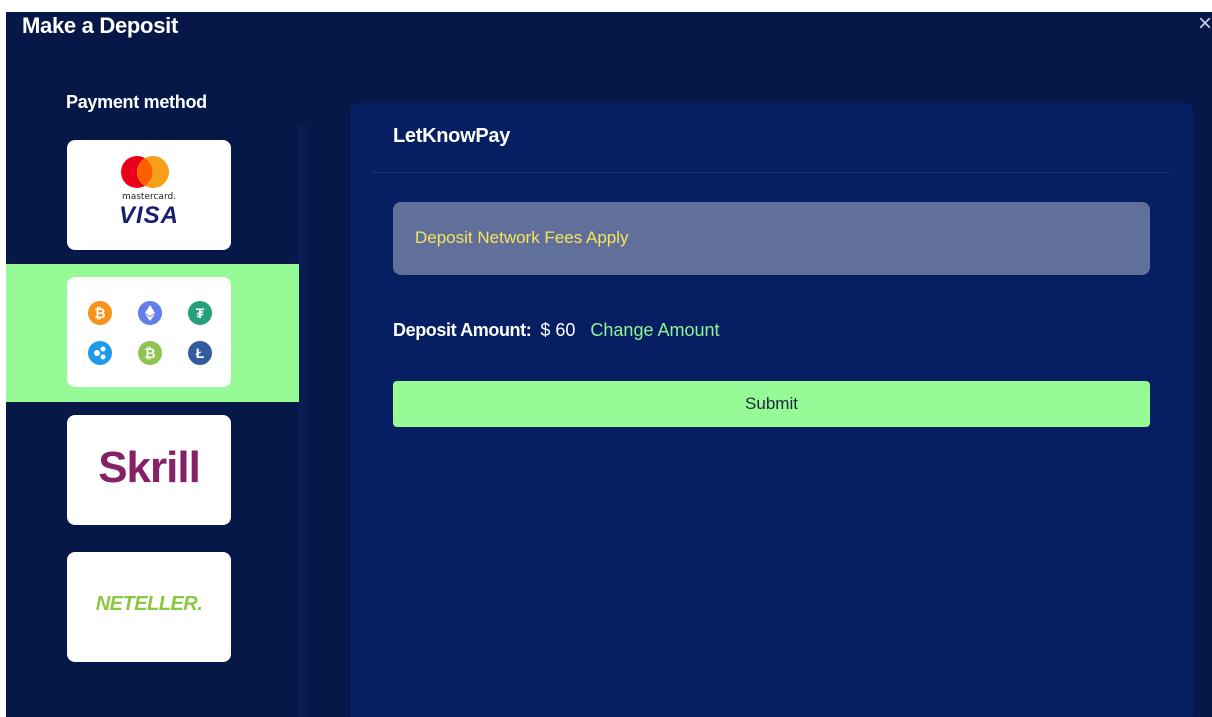 The width and height of the screenshot is (1212, 717). I want to click on payment-method-card: mastercard. VISA, so click(149, 195).